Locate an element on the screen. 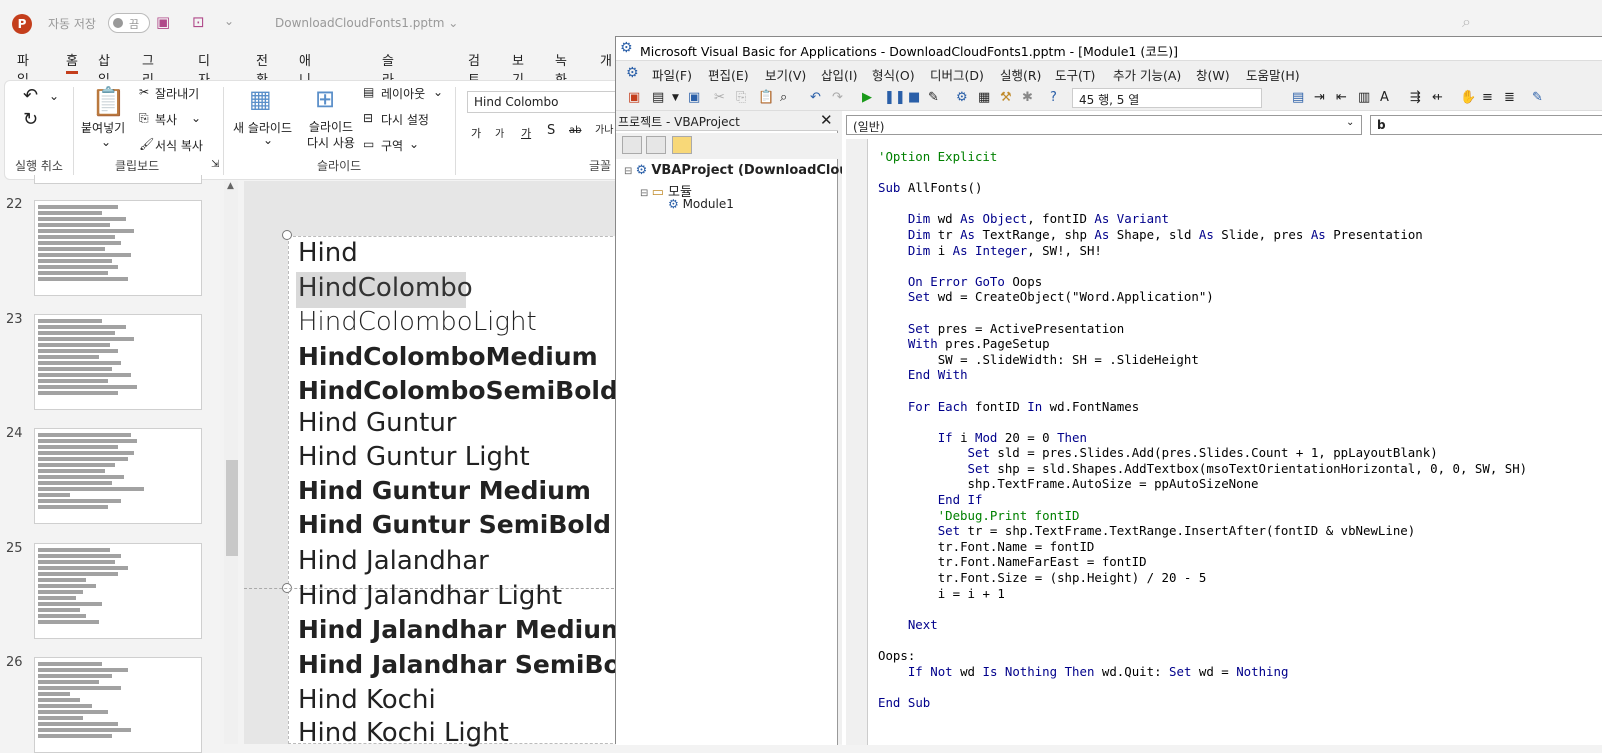 The height and width of the screenshot is (753, 1602). toggle-breakpoint-icon: ✋ is located at coordinates (1468, 97).